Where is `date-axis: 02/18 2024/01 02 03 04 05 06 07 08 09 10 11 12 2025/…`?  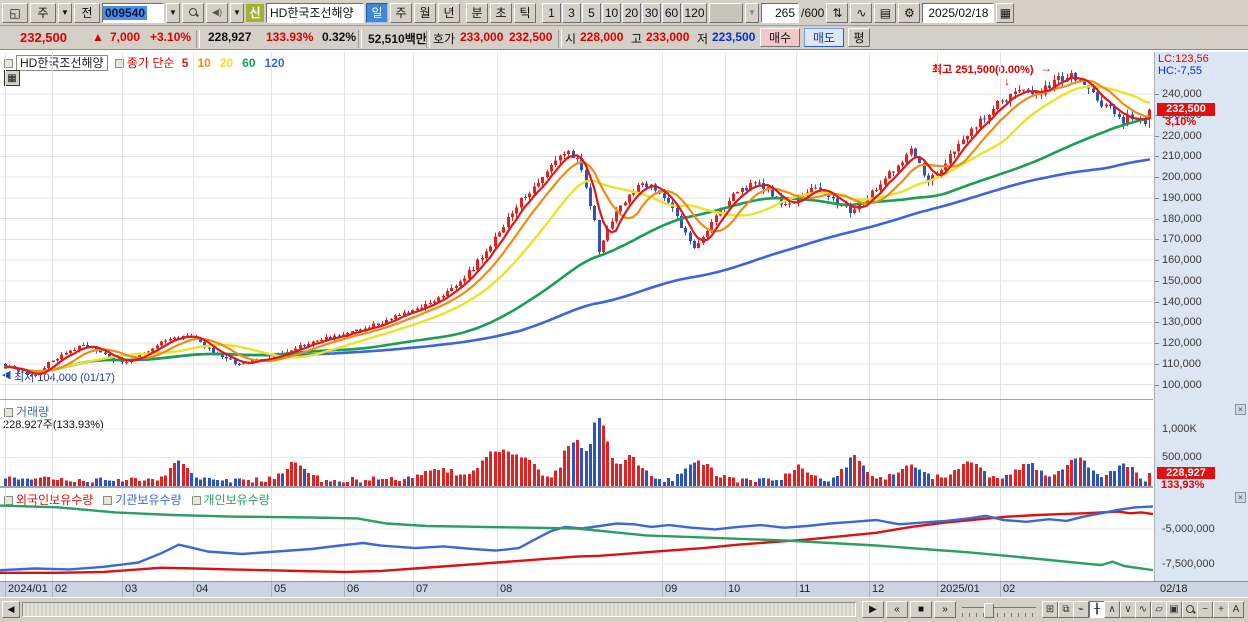 date-axis: 02/18 2024/01 02 03 04 05 06 07 08 09 10 11 12 2025/… is located at coordinates (624, 589).